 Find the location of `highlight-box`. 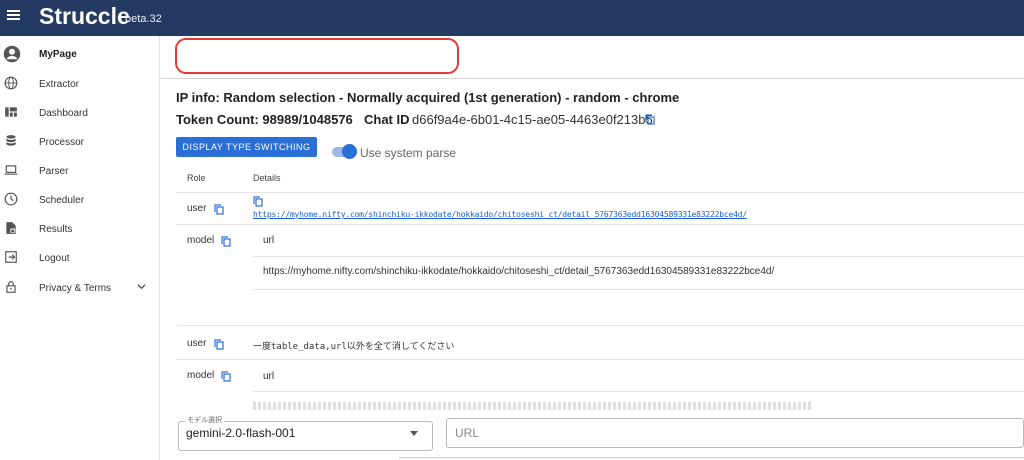

highlight-box is located at coordinates (317, 56).